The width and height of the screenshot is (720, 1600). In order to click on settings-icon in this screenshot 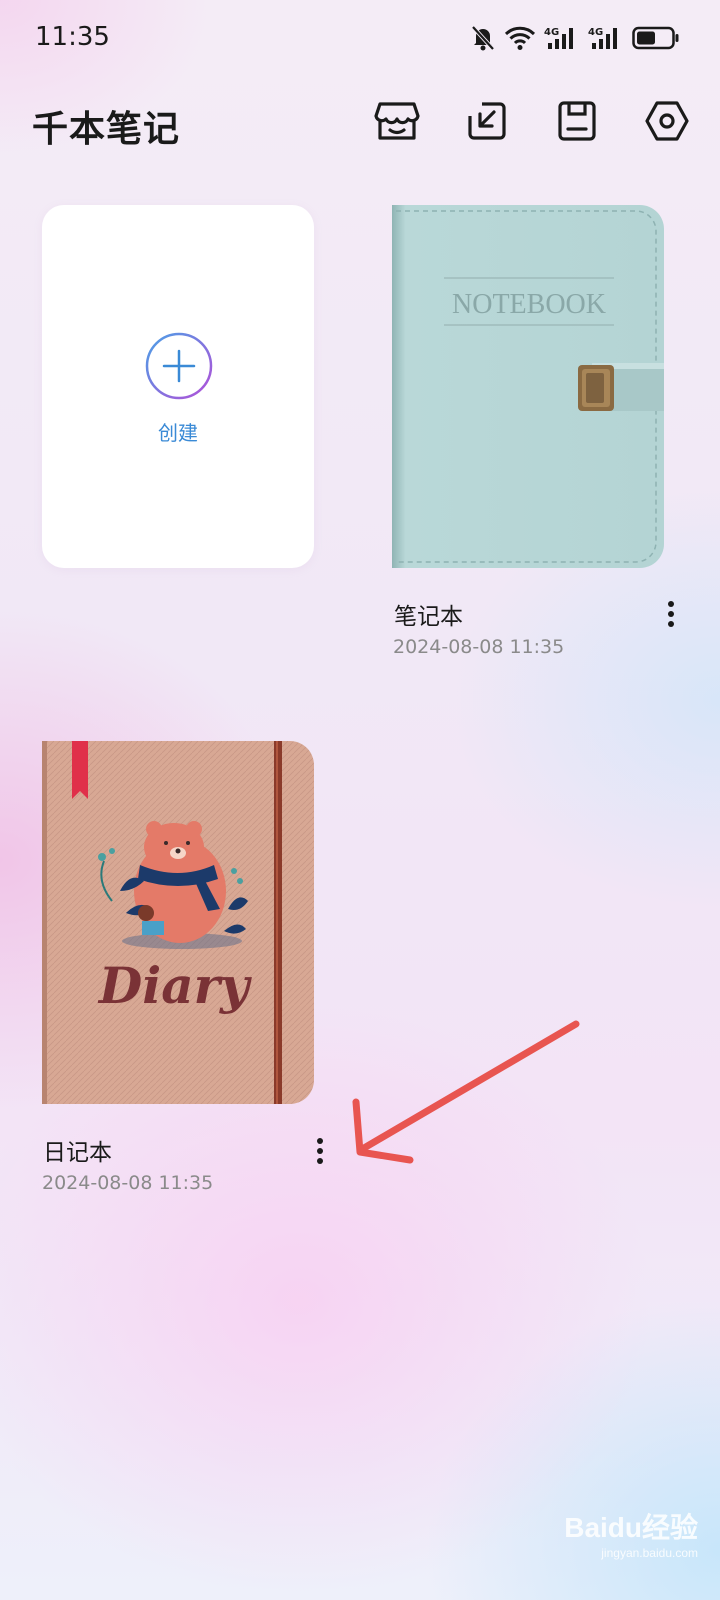, I will do `click(667, 121)`.